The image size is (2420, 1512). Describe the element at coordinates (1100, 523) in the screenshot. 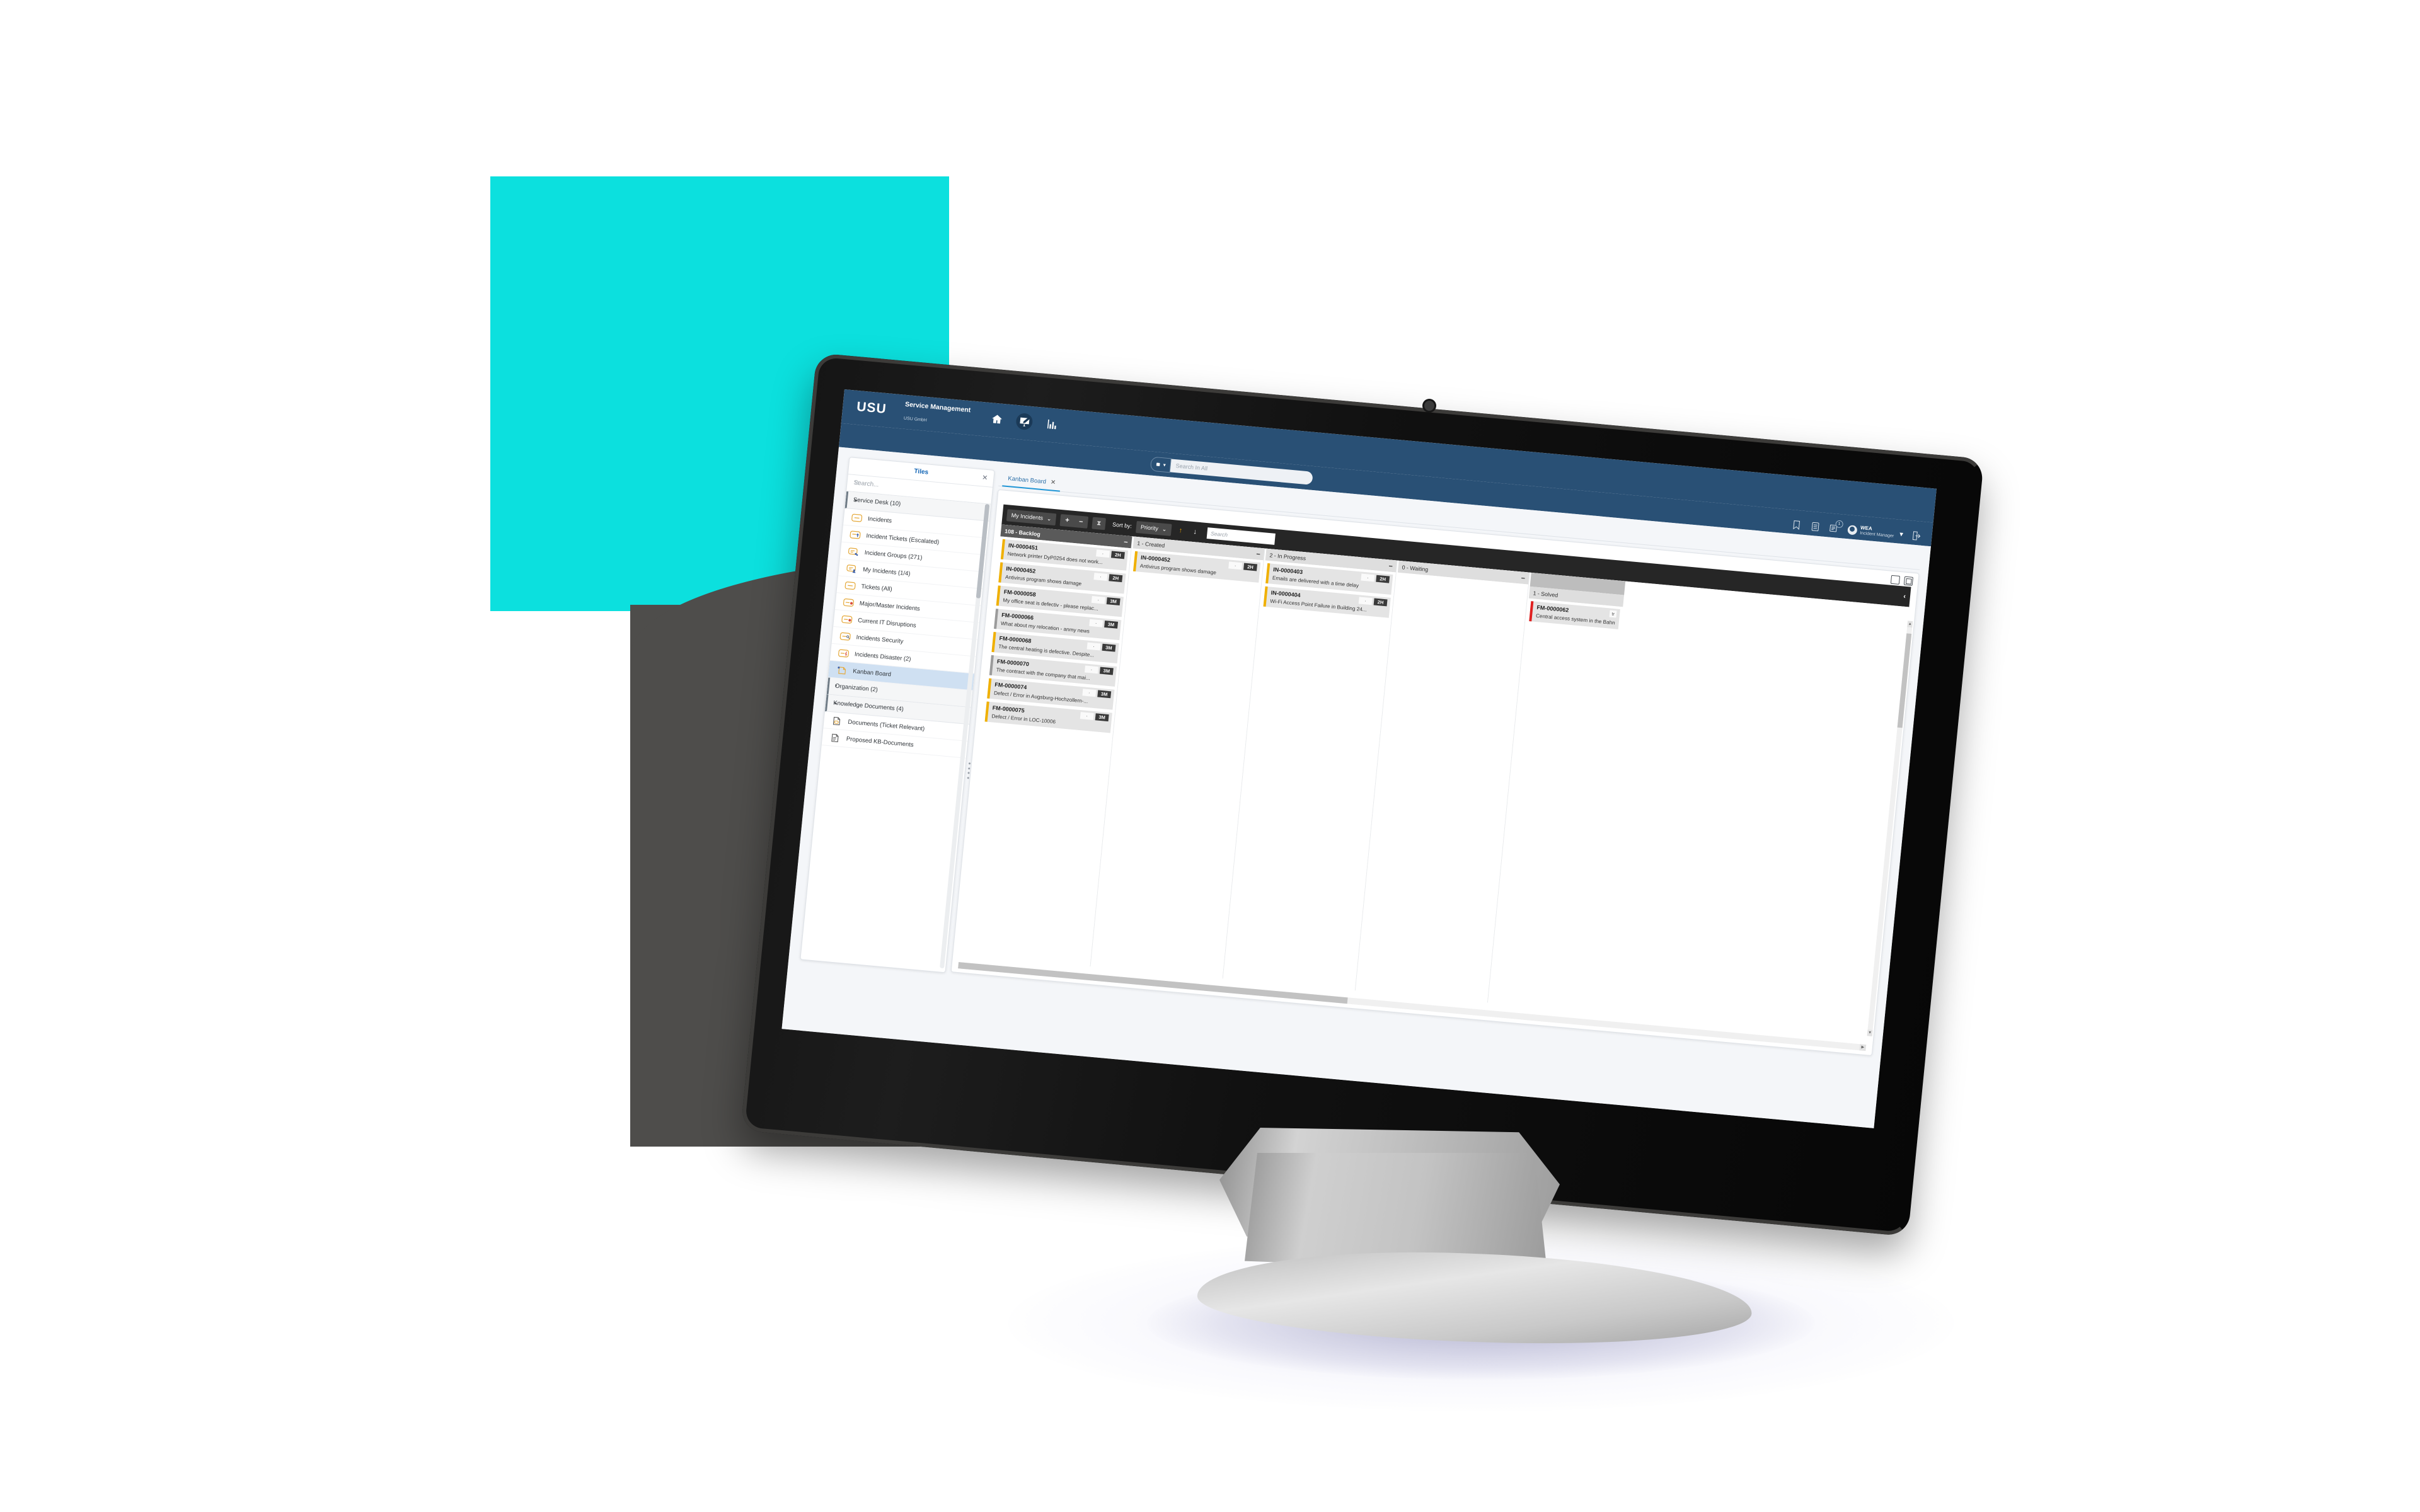

I see `refresh-icon: ⧗` at that location.